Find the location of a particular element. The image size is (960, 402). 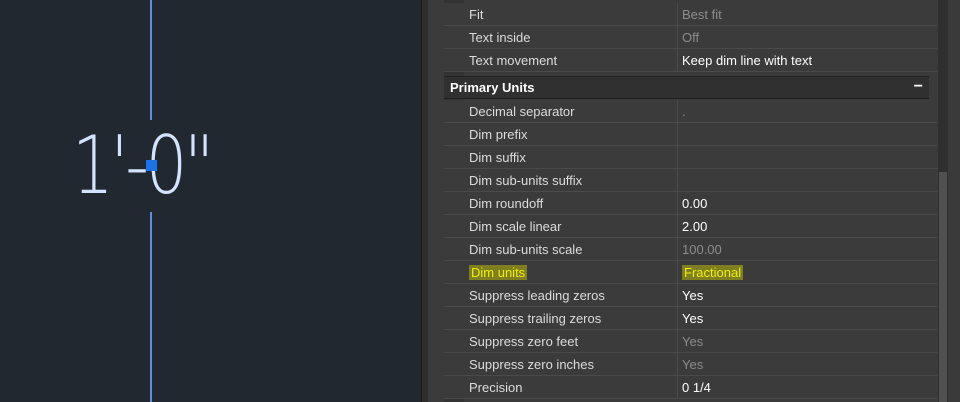

property-value: Best fit is located at coordinates (807, 14).